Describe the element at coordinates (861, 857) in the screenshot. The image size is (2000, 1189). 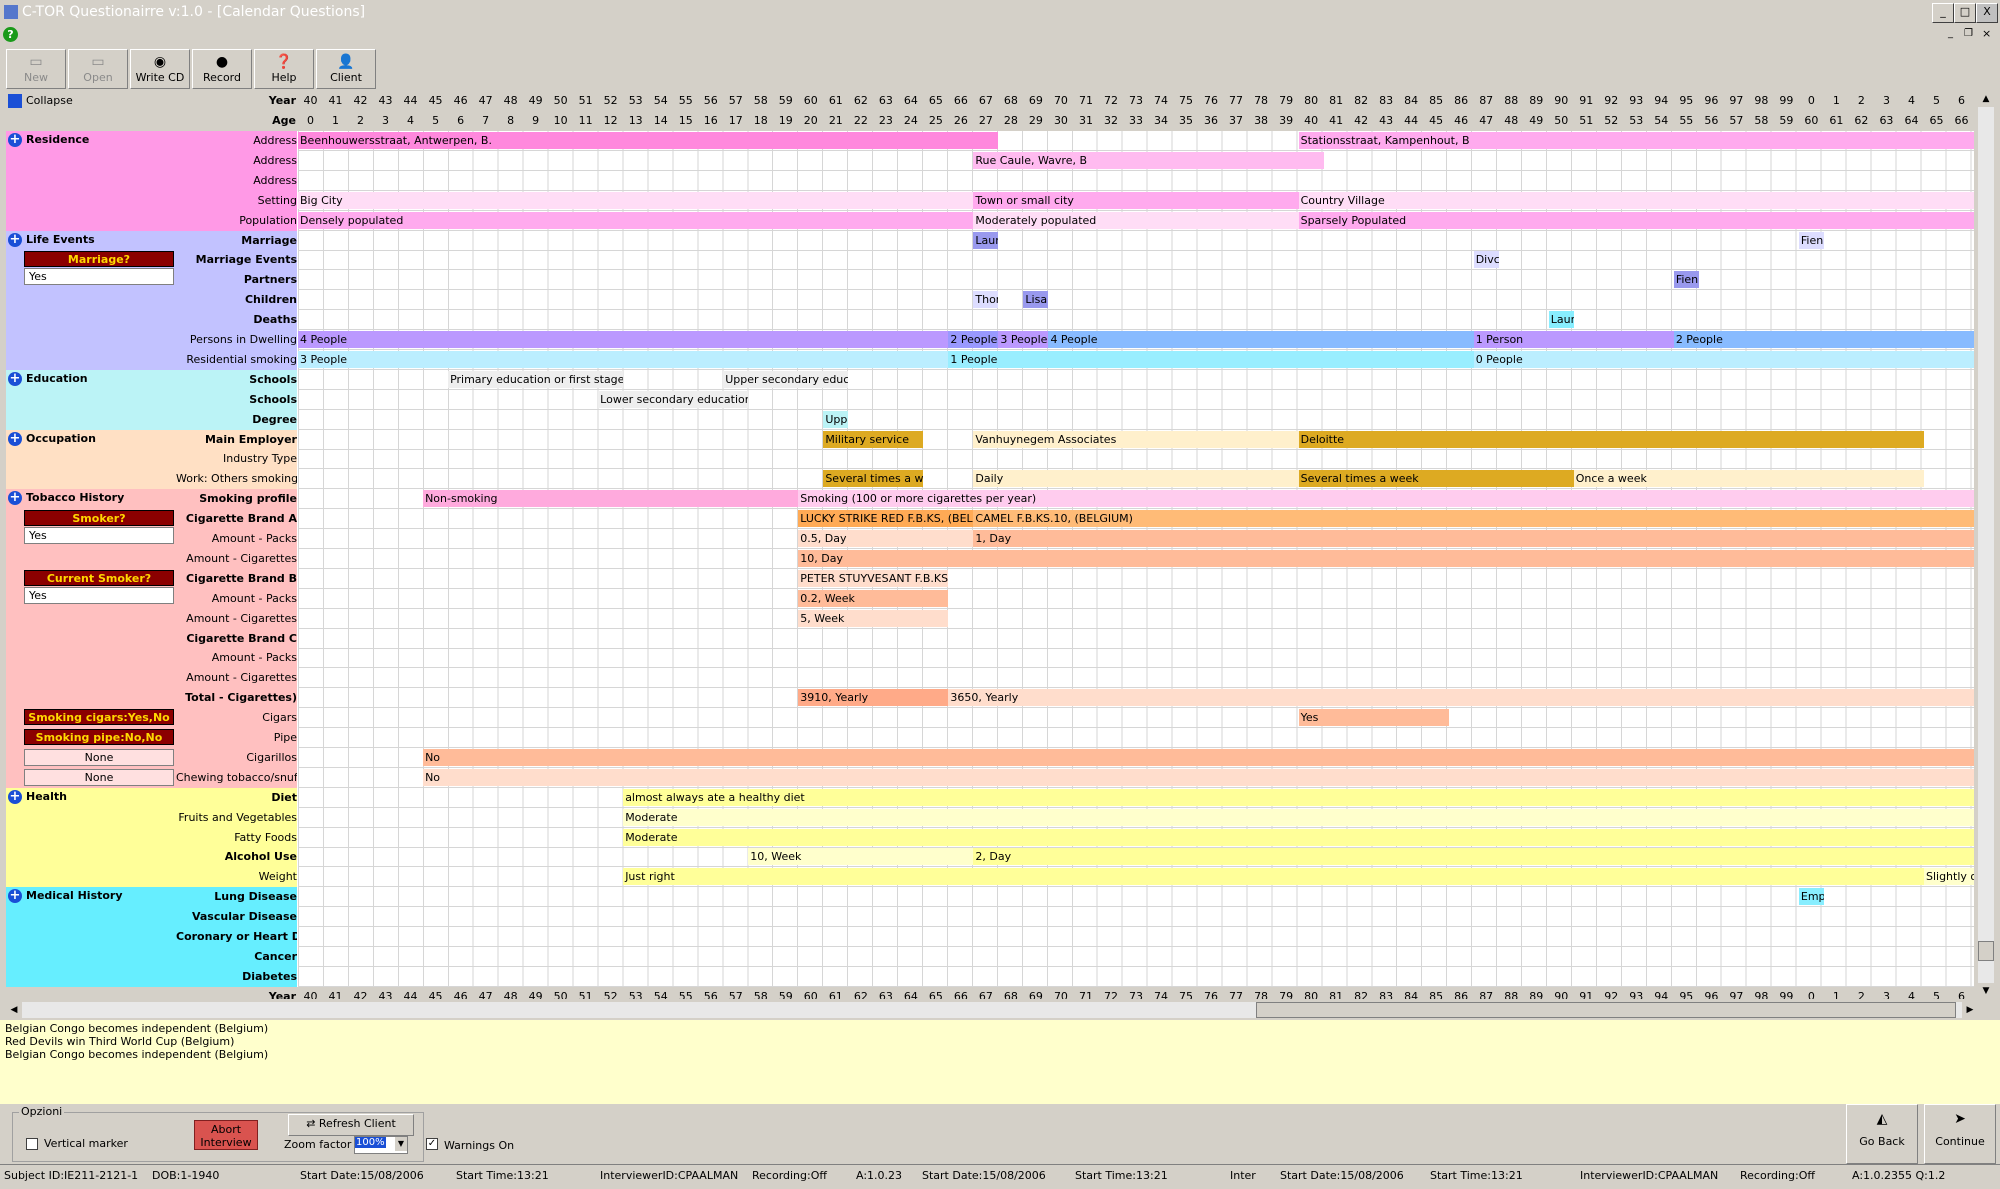
I see `timeline-bar: 10, Week` at that location.